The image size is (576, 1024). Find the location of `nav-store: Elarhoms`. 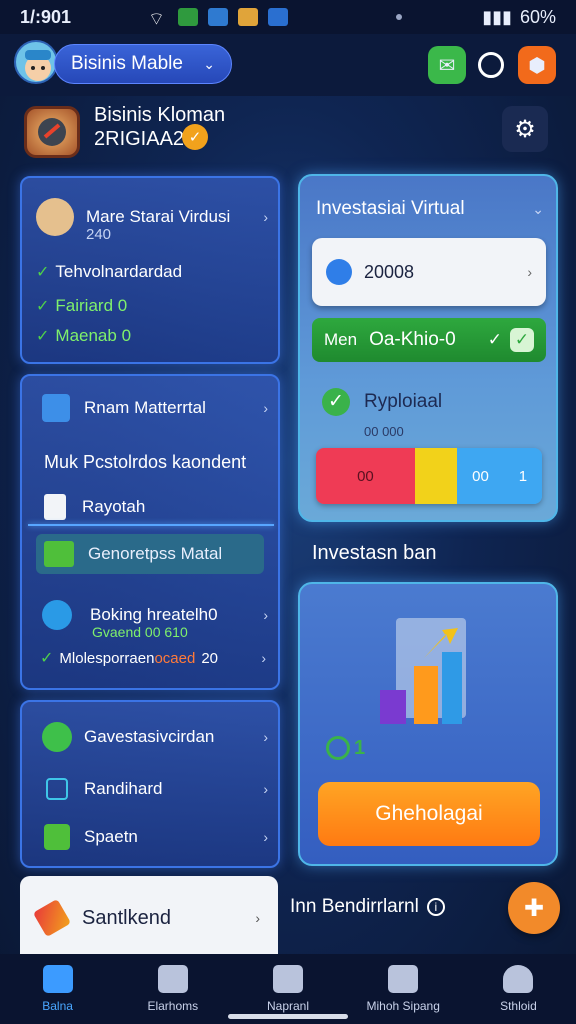

nav-store: Elarhoms is located at coordinates (172, 989).